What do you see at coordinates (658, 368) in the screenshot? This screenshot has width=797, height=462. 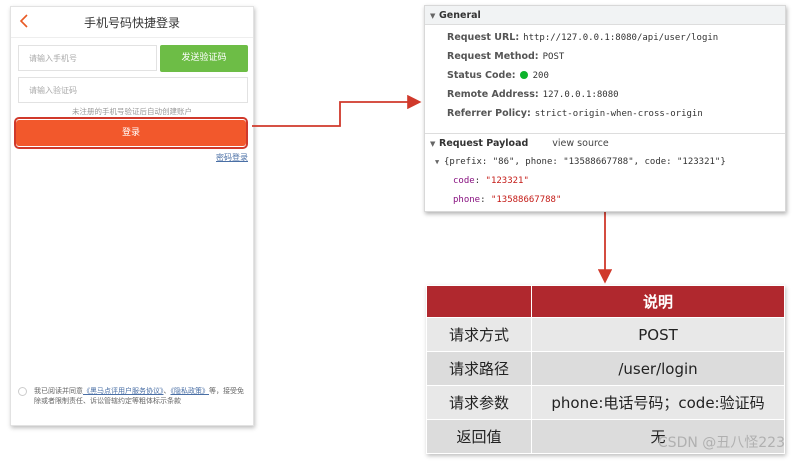 I see `table-cell: /user/login` at bounding box center [658, 368].